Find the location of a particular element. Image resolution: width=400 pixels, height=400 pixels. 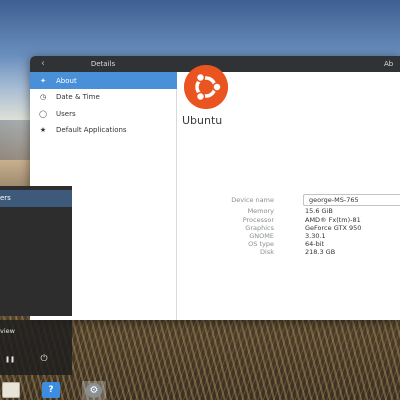

detail-value: AMD® Fx(tm)-81 is located at coordinates (333, 220).